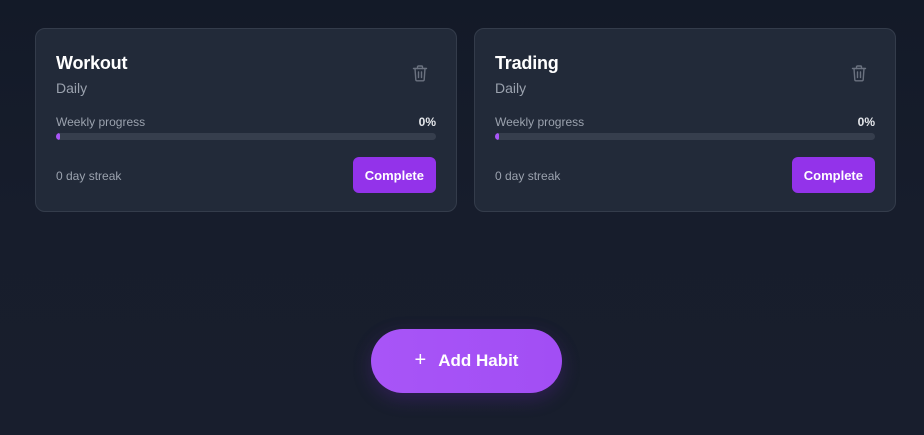  What do you see at coordinates (92, 63) in the screenshot?
I see `habit-title: Workout` at bounding box center [92, 63].